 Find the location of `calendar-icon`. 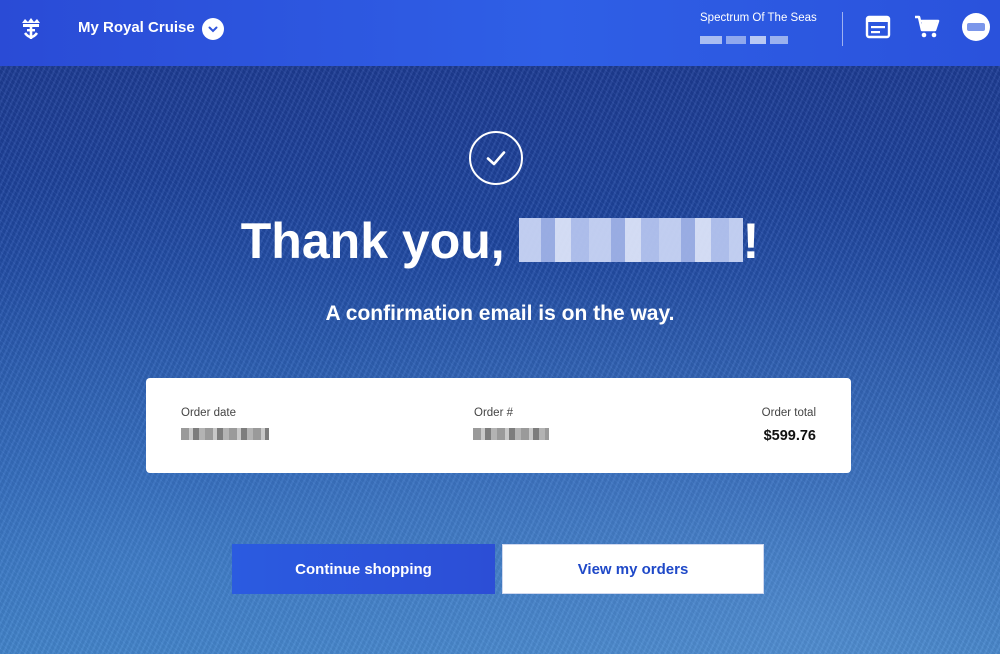

calendar-icon is located at coordinates (878, 26).